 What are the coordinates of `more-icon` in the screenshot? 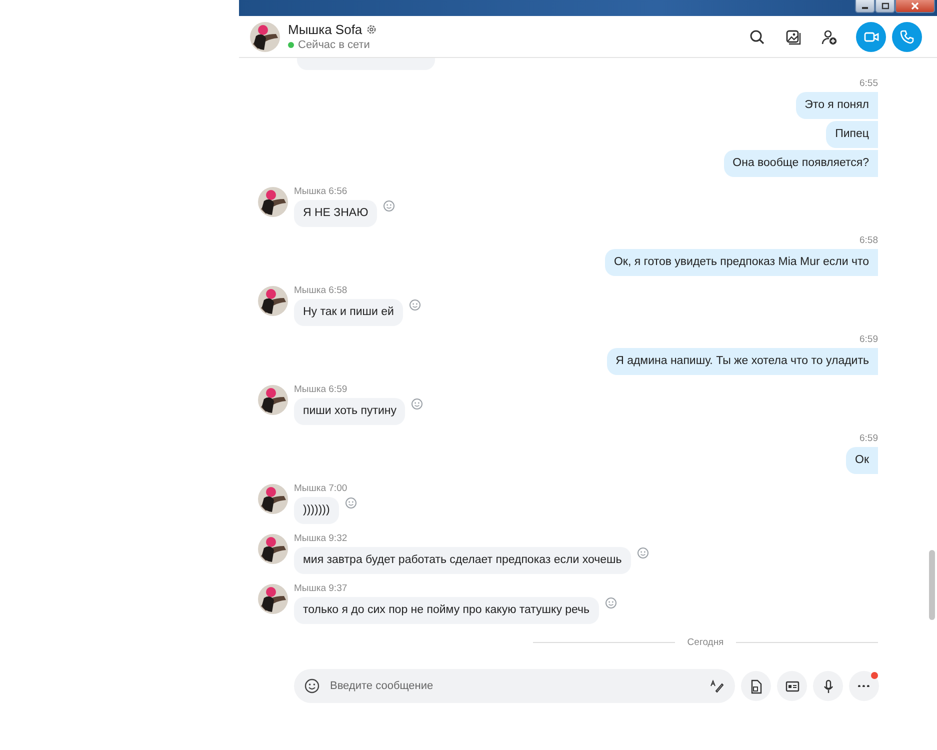 It's located at (864, 686).